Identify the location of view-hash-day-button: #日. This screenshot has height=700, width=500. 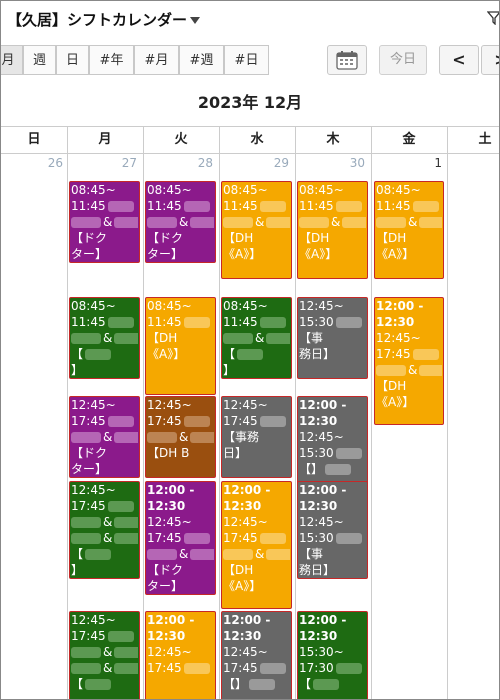
(246, 60).